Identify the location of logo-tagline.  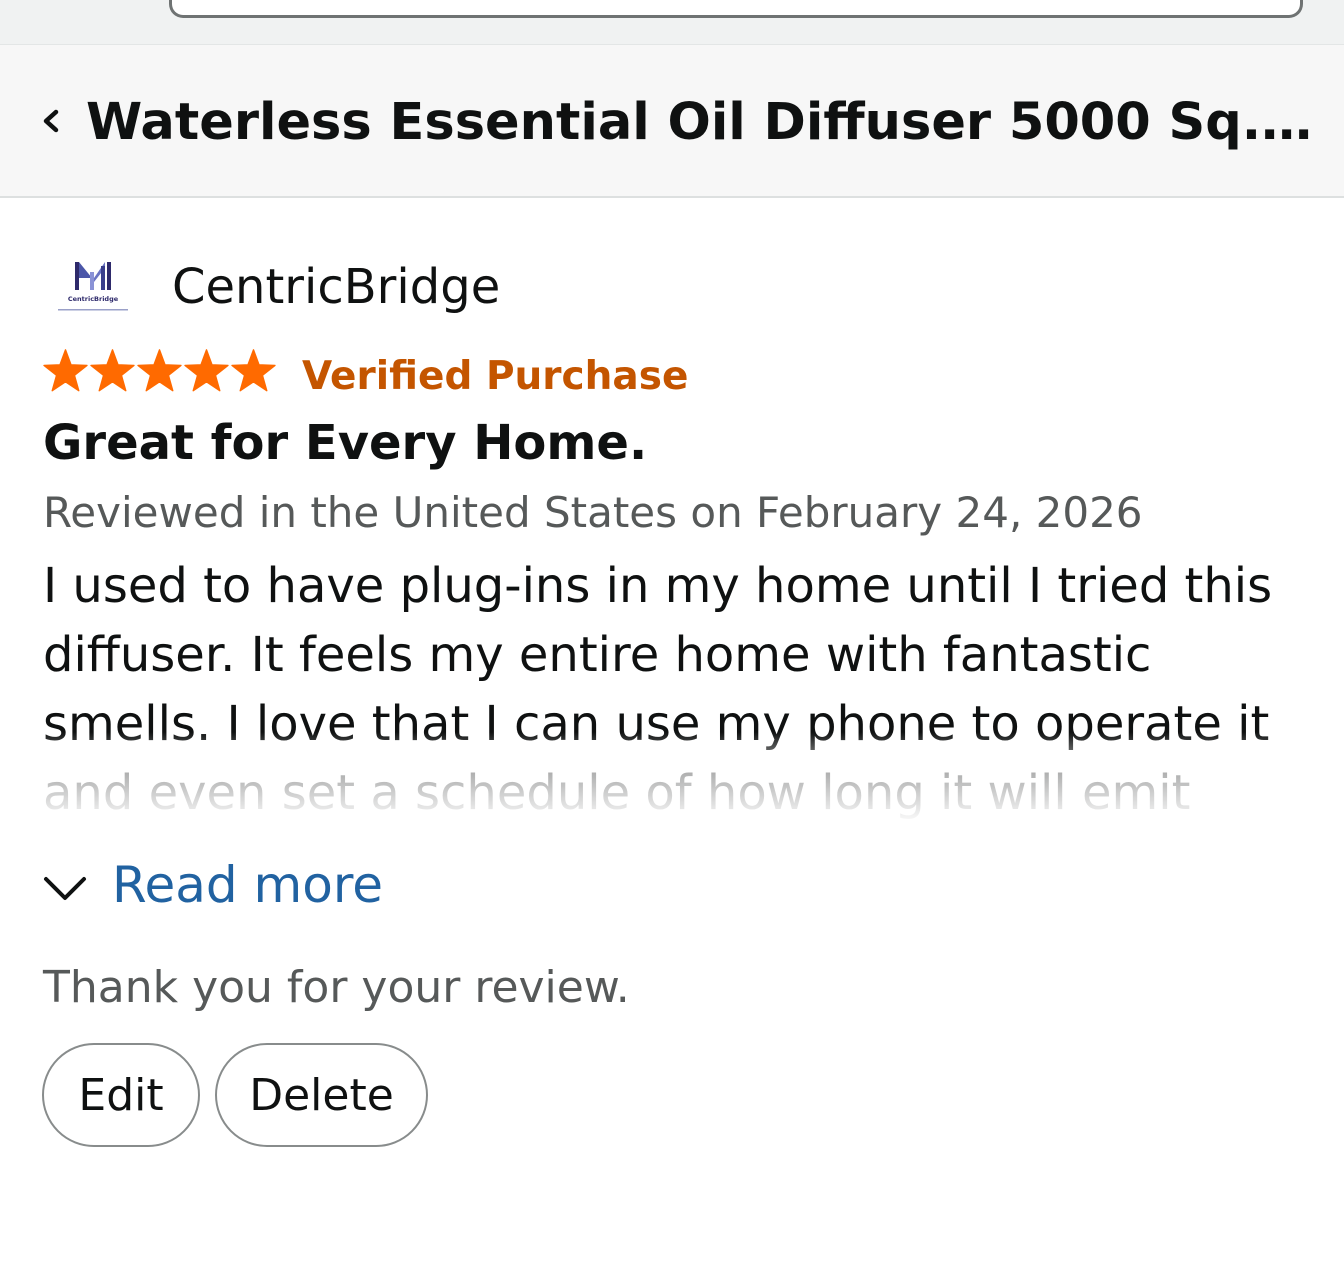
(93, 310).